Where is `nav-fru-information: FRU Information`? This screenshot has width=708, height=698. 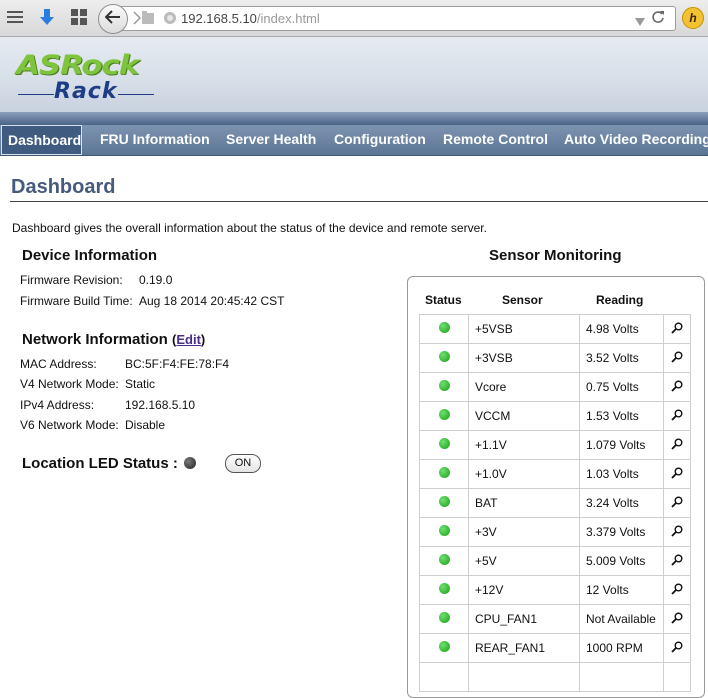
nav-fru-information: FRU Information is located at coordinates (155, 140).